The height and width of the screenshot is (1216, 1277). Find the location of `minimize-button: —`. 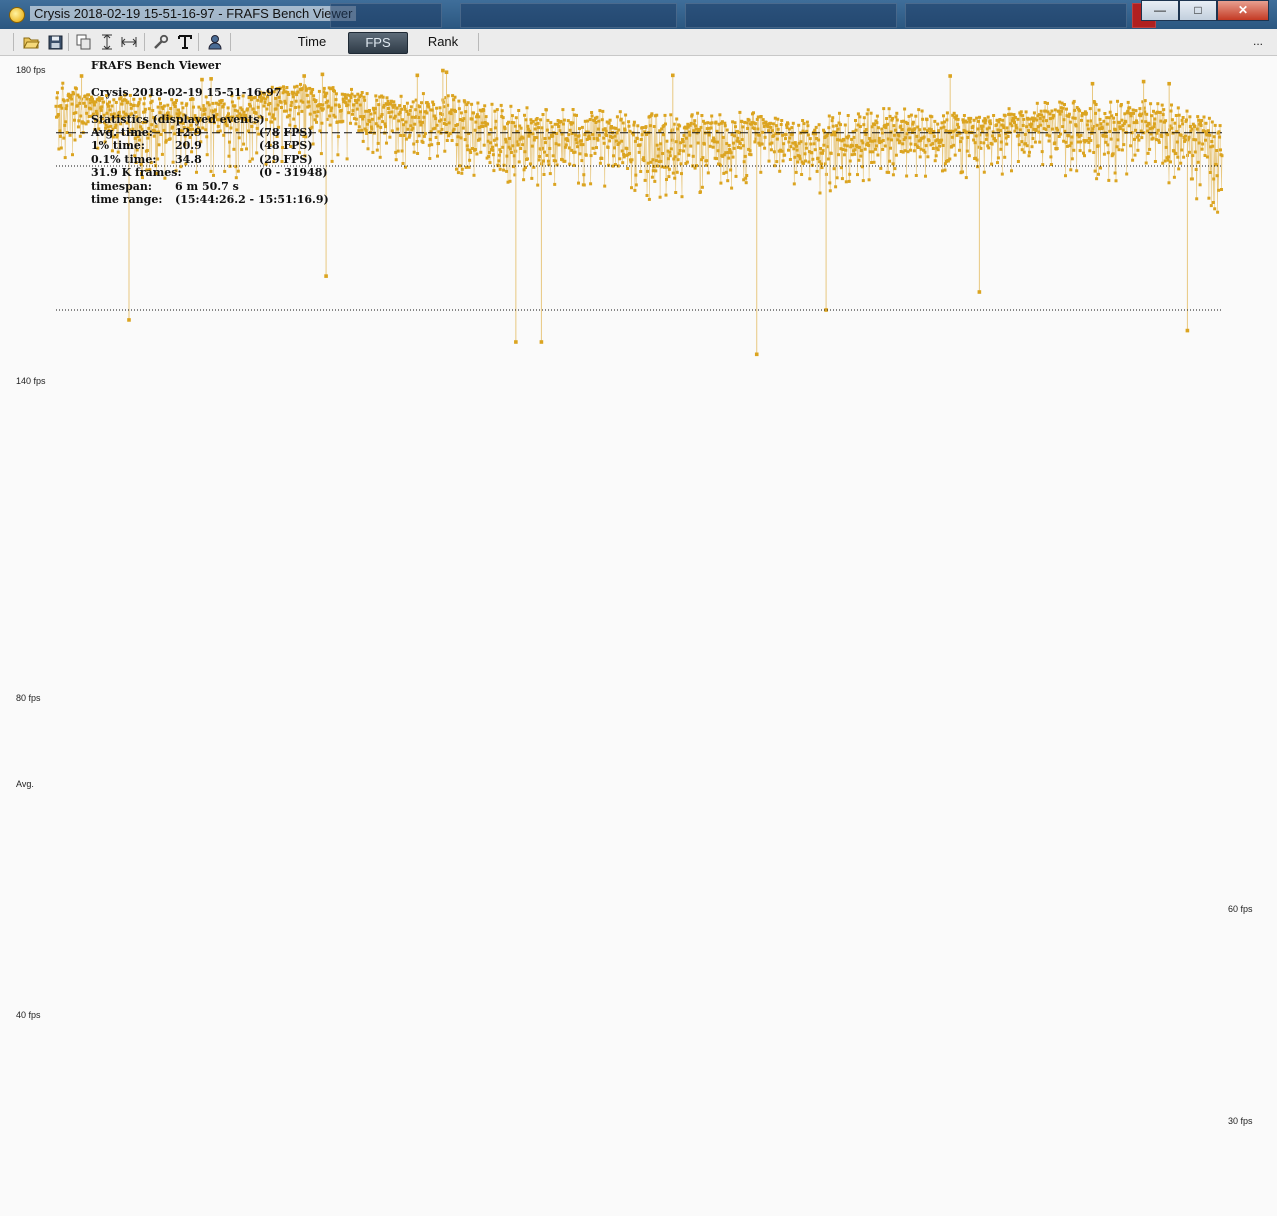

minimize-button: — is located at coordinates (1160, 10).